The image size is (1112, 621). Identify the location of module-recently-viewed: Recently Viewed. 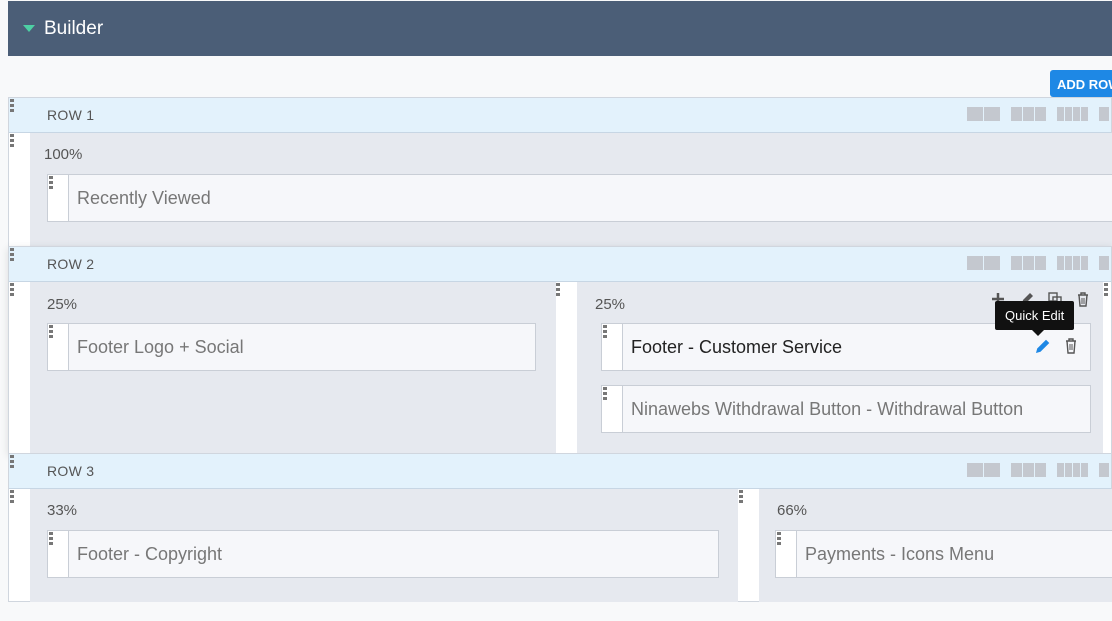
(579, 198).